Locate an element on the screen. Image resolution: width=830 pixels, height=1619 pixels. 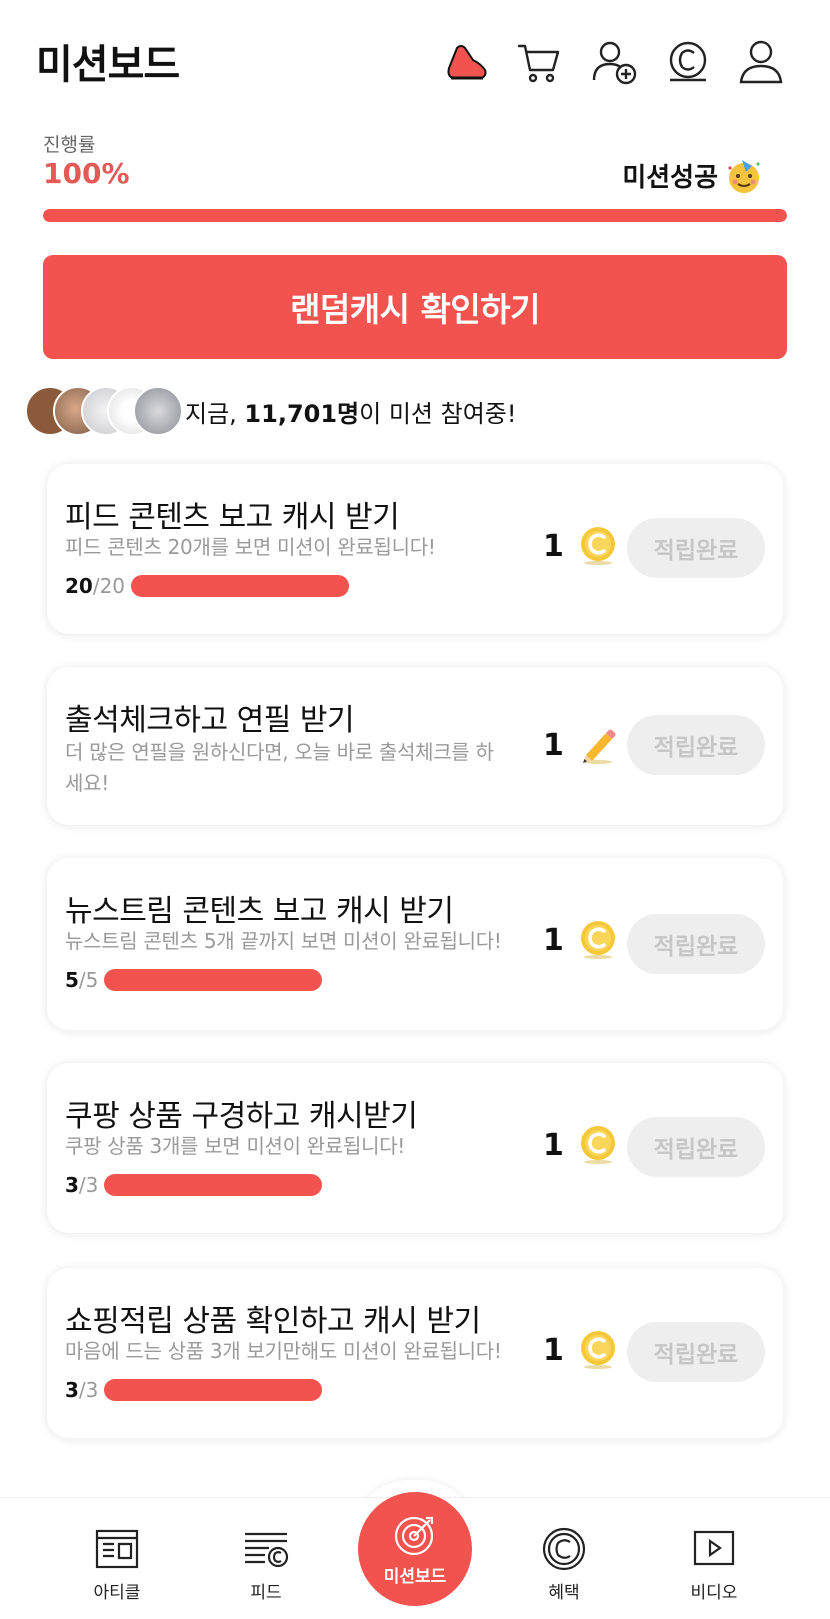
progress-label: 진행률 is located at coordinates (69, 145).